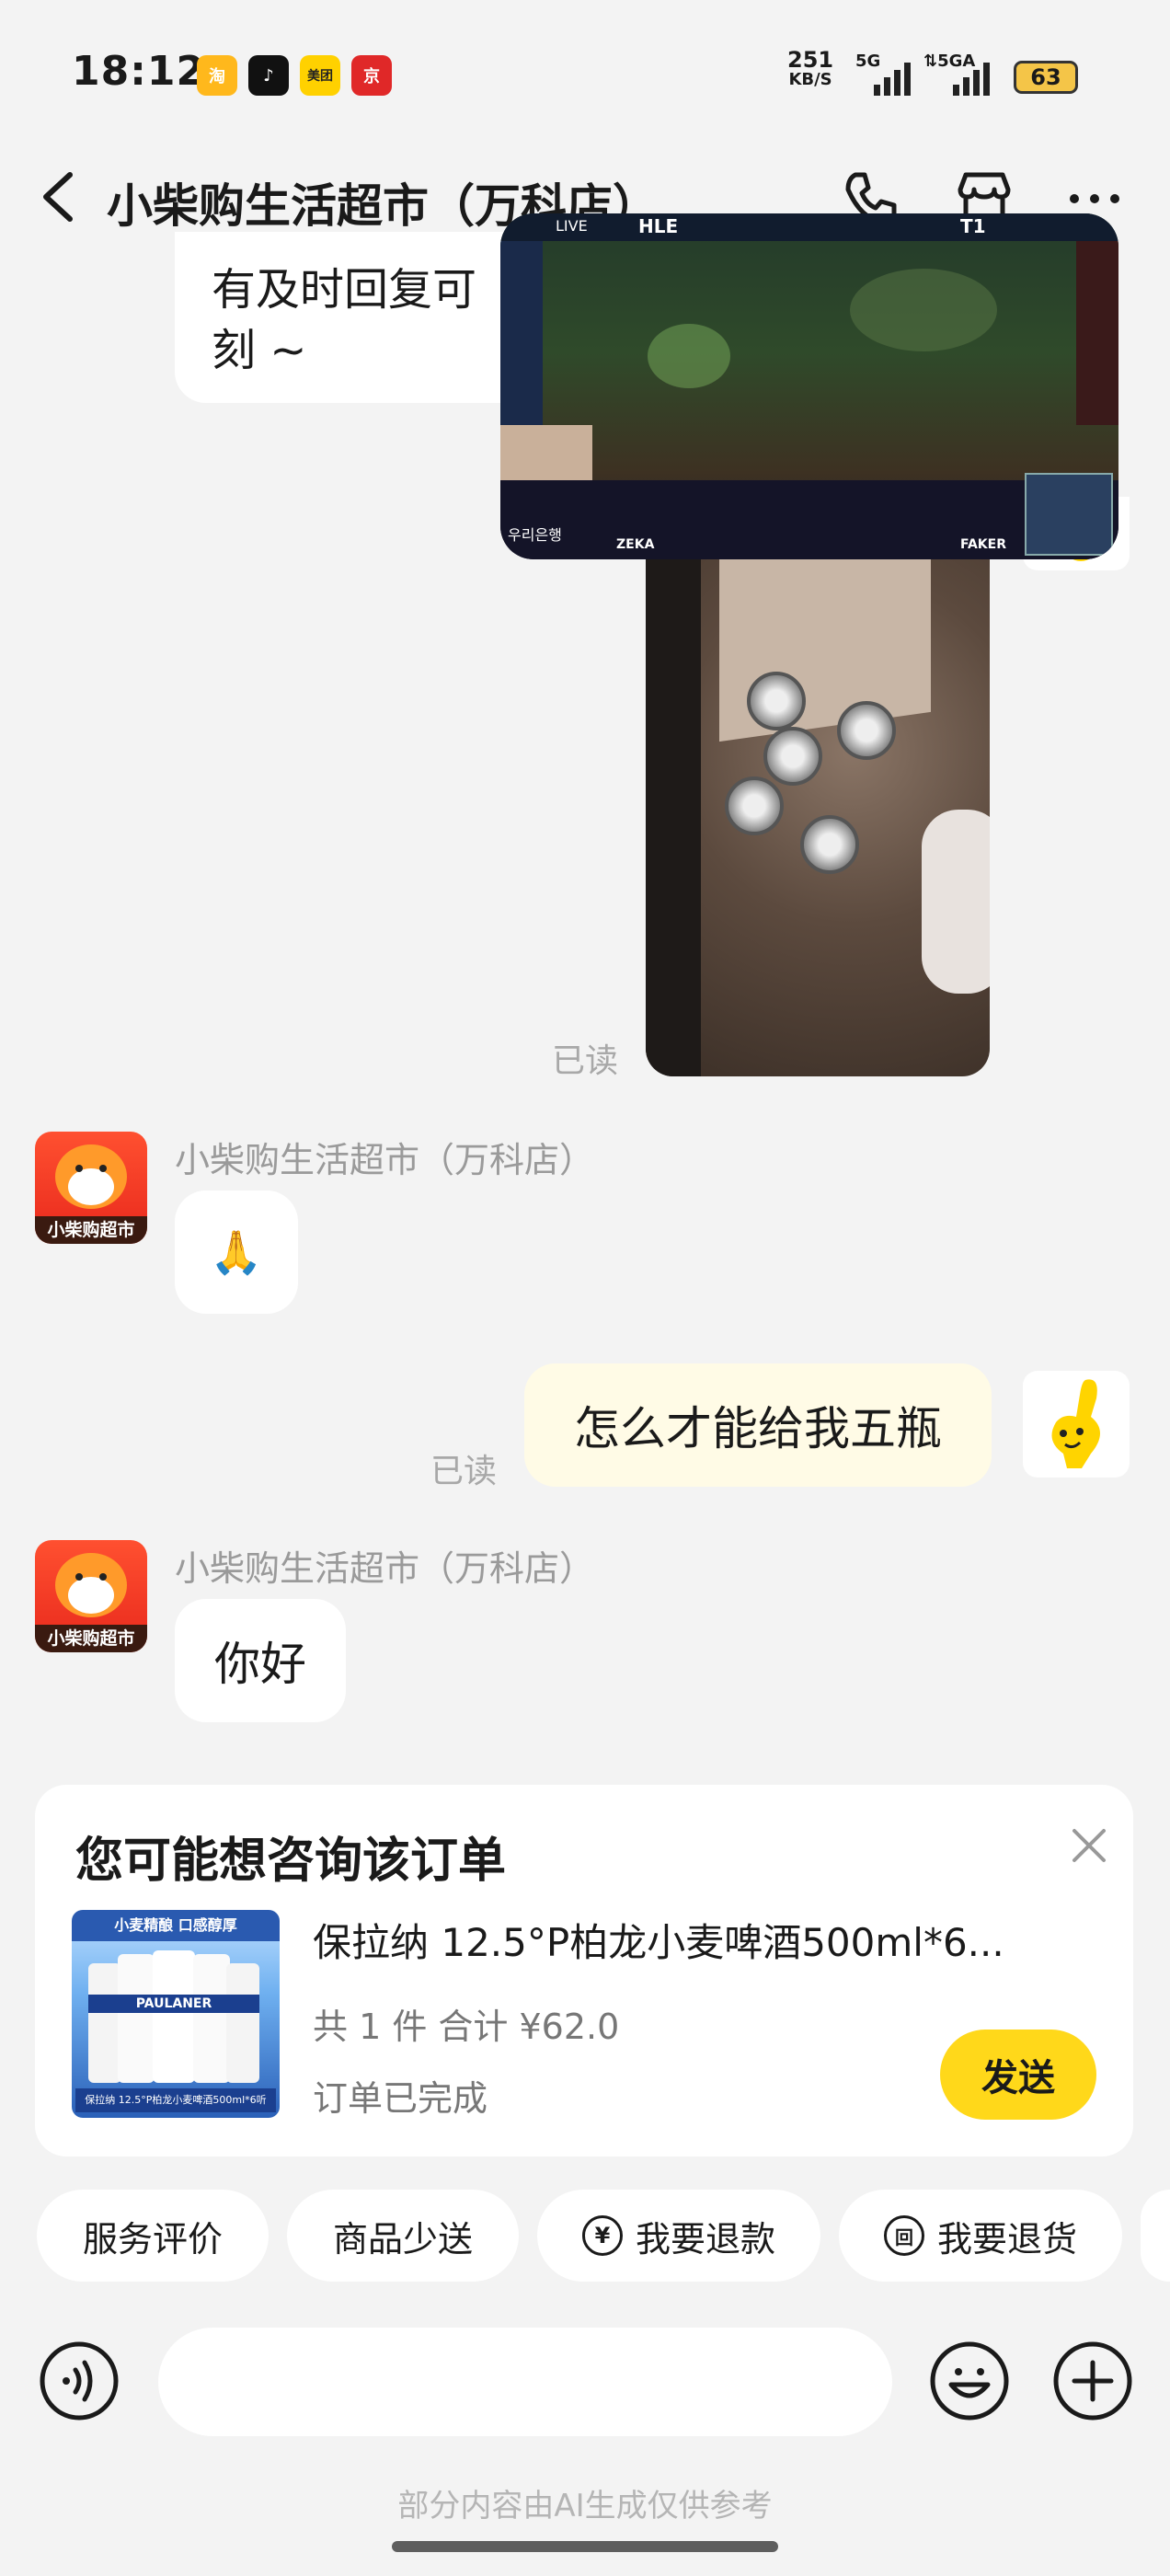 Image resolution: width=1170 pixels, height=2576 pixels. I want to click on meituan-app-icon: 美团, so click(320, 75).